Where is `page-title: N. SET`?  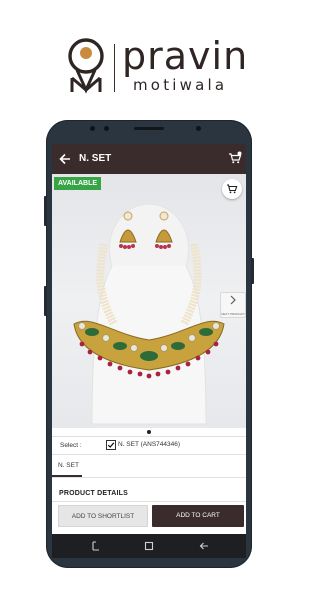 page-title: N. SET is located at coordinates (95, 158).